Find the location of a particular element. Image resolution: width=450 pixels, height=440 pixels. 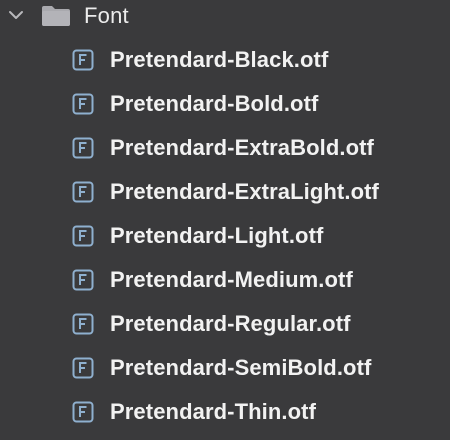

file-row: Pretendard-SemiBold.otf is located at coordinates (225, 368).